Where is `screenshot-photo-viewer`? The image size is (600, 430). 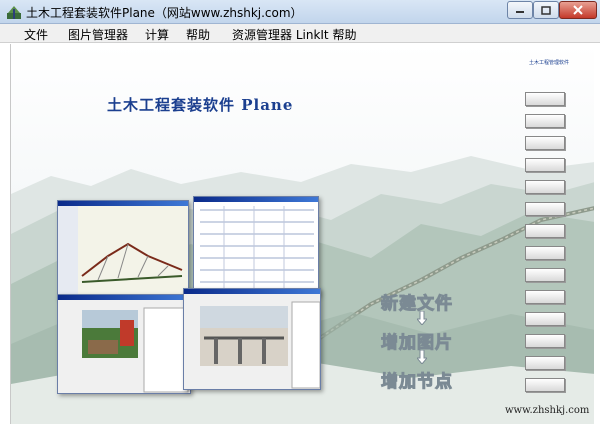
screenshot-photo-viewer is located at coordinates (124, 344).